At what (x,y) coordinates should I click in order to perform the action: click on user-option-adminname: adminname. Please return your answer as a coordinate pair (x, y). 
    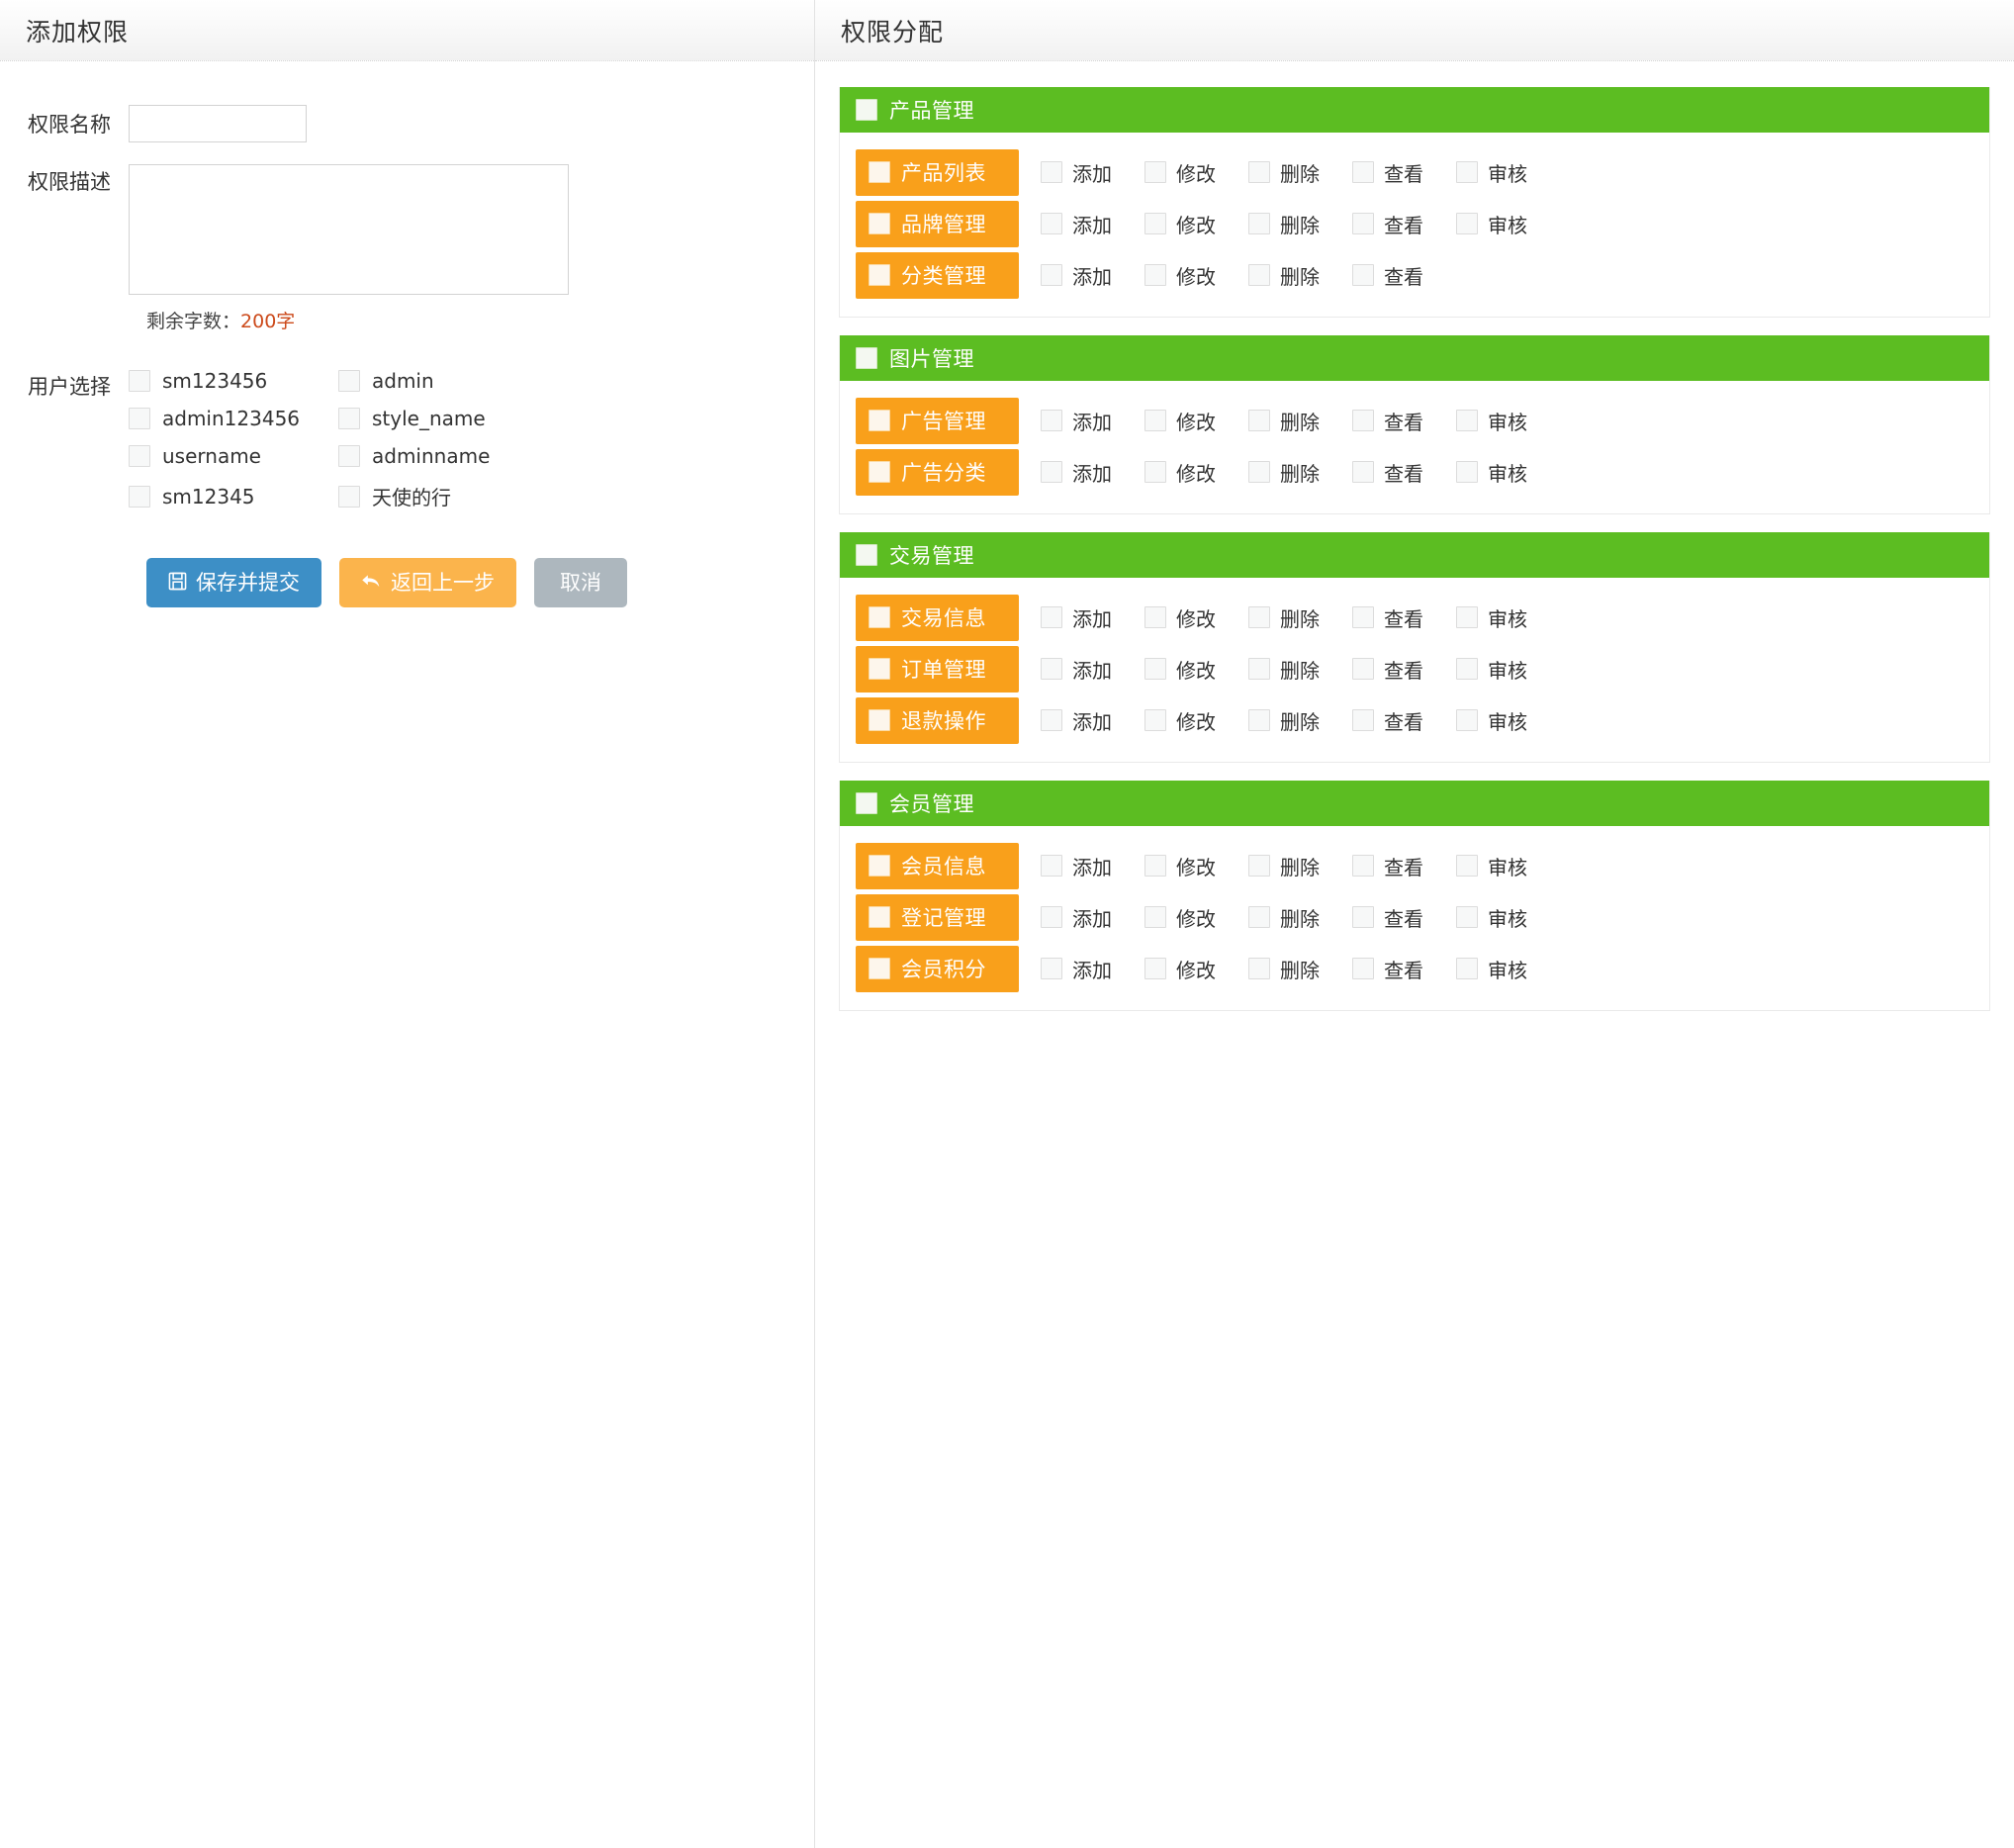
    Looking at the image, I should click on (443, 456).